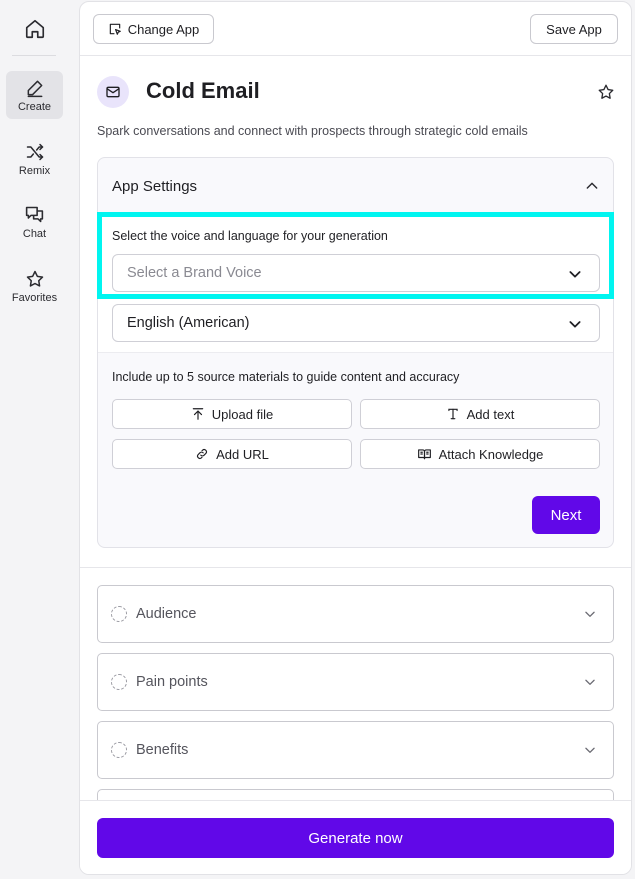 The image size is (635, 879). I want to click on panel-toolbar: Change App Save App, so click(355, 29).